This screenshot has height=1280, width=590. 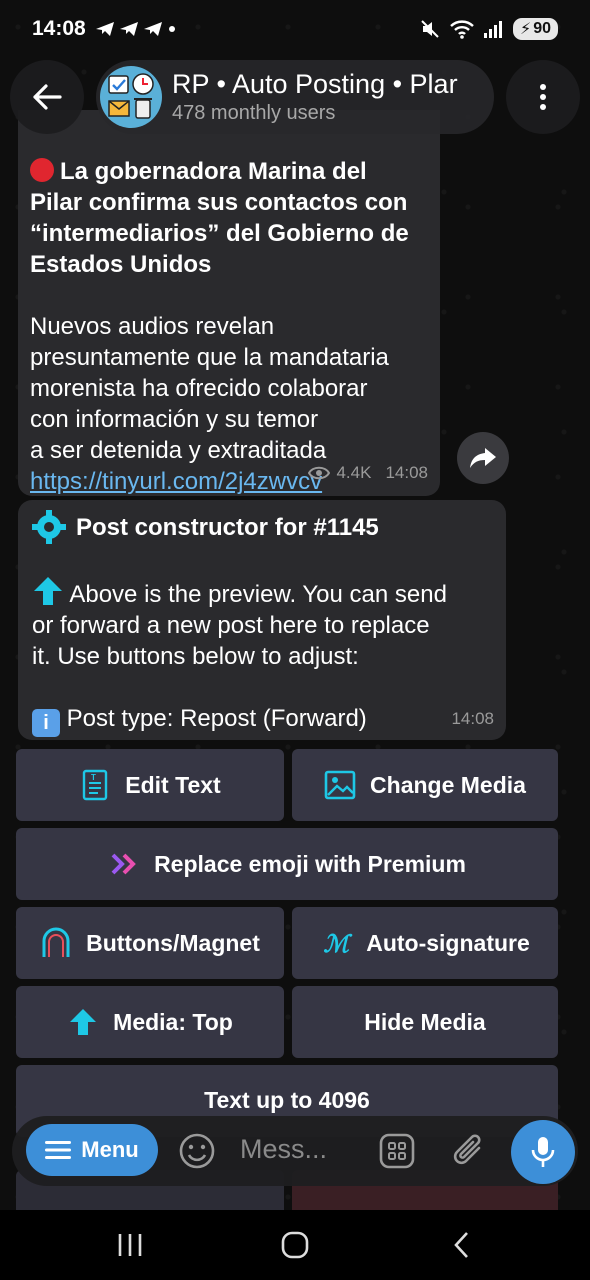 What do you see at coordinates (58, 1150) in the screenshot?
I see `hamburger-icon` at bounding box center [58, 1150].